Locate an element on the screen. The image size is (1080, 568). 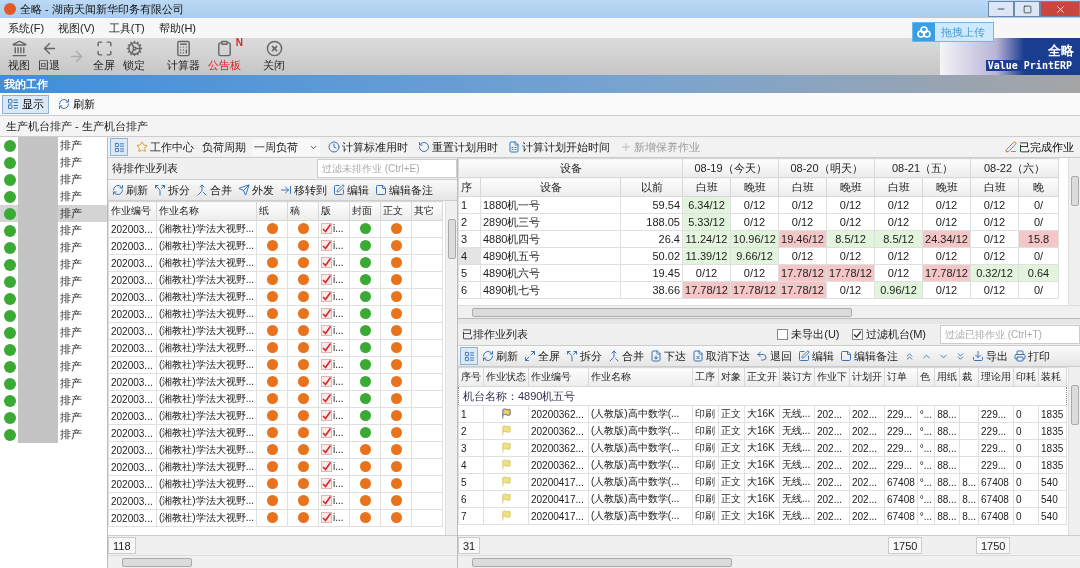
toolbar-button: 回退 is located at coordinates (49, 56).